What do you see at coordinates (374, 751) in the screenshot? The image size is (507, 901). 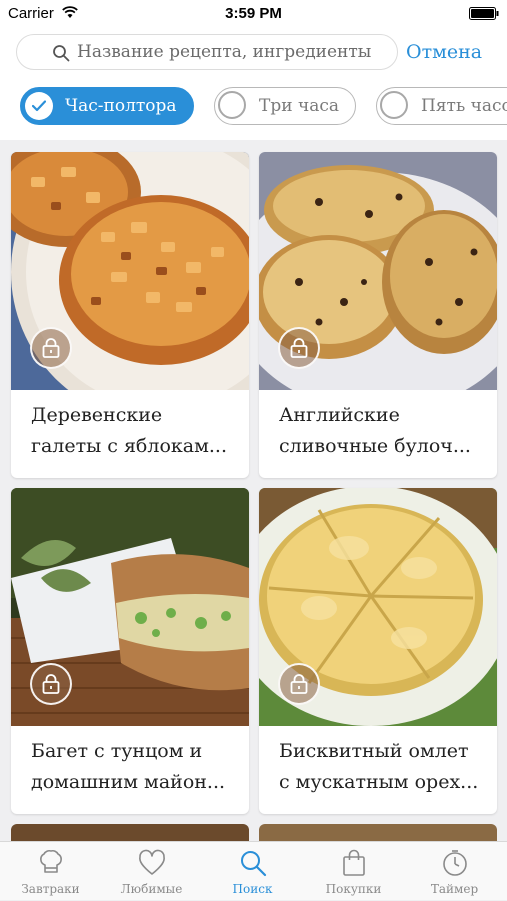 I see `recipe-title-line: Бисквитный омлет` at bounding box center [374, 751].